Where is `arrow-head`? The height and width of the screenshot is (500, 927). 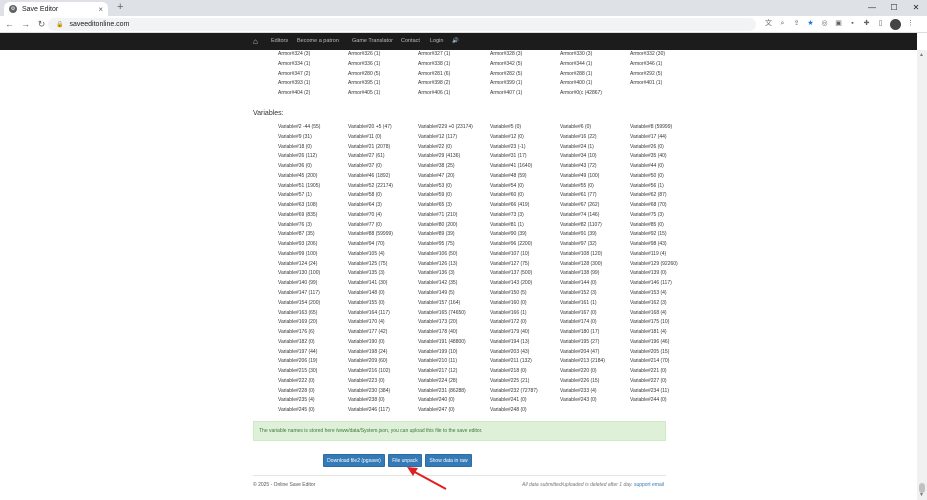 arrow-head is located at coordinates (412, 471).